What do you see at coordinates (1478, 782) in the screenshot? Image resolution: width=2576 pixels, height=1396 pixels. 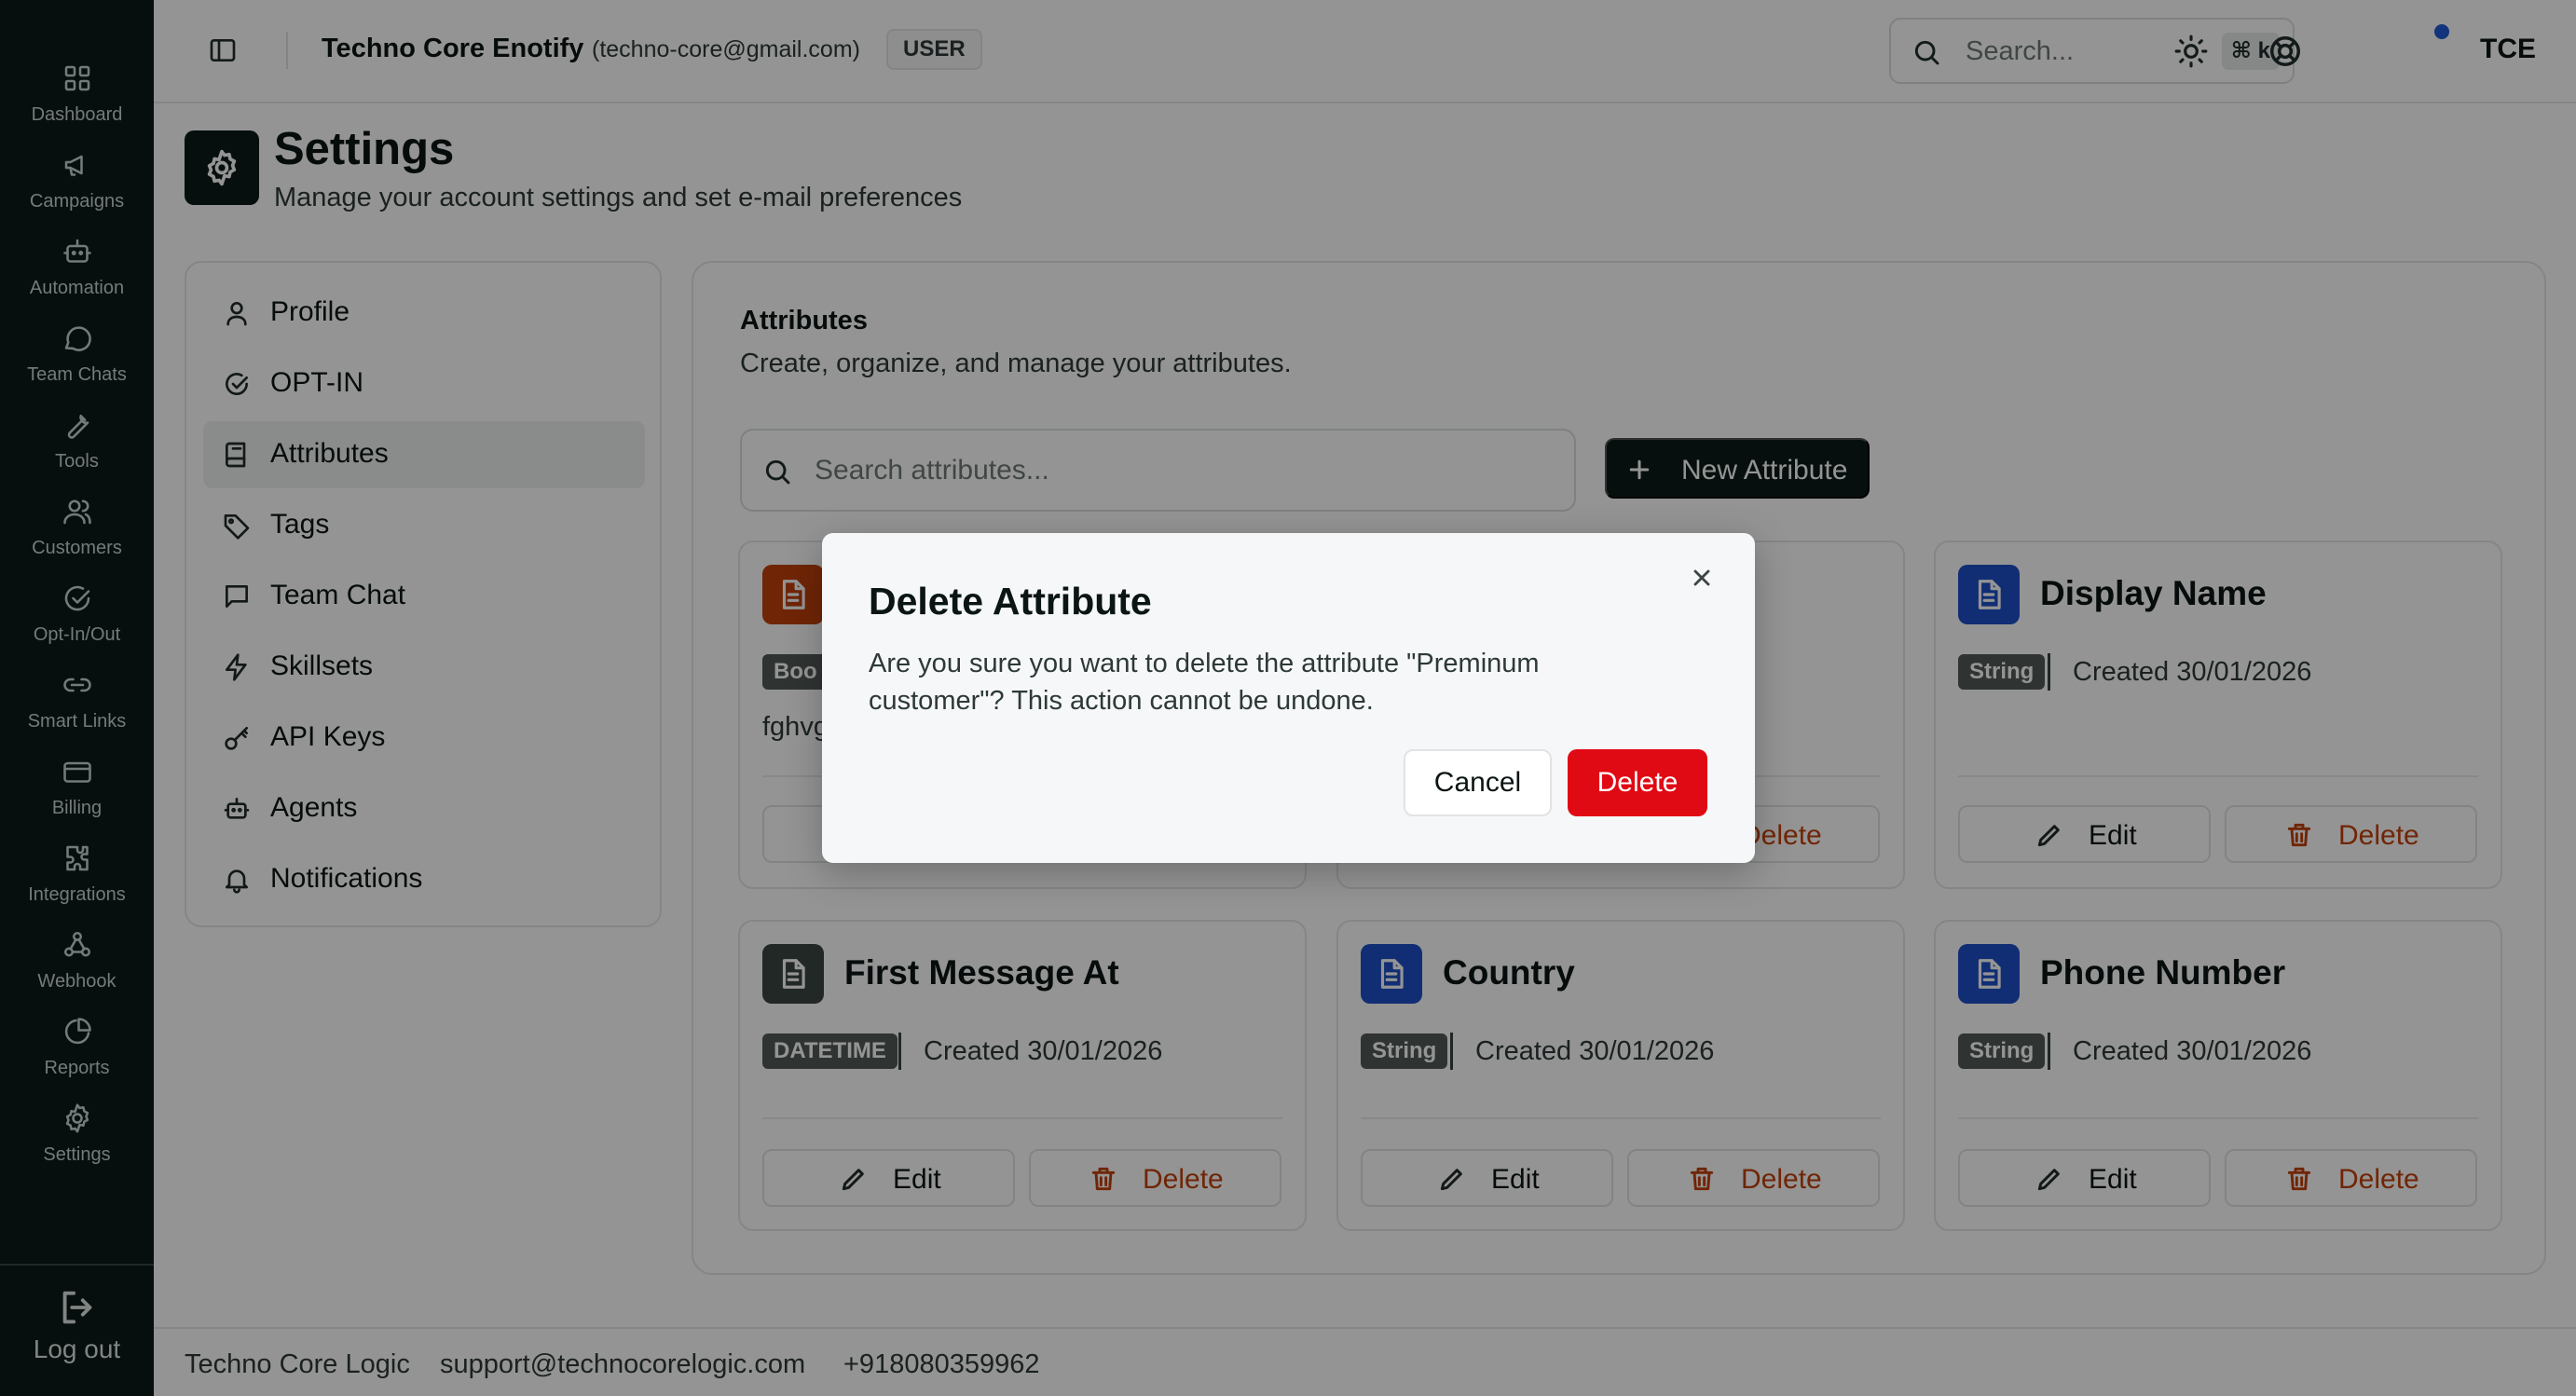 I see `cancel-button: Cancel` at bounding box center [1478, 782].